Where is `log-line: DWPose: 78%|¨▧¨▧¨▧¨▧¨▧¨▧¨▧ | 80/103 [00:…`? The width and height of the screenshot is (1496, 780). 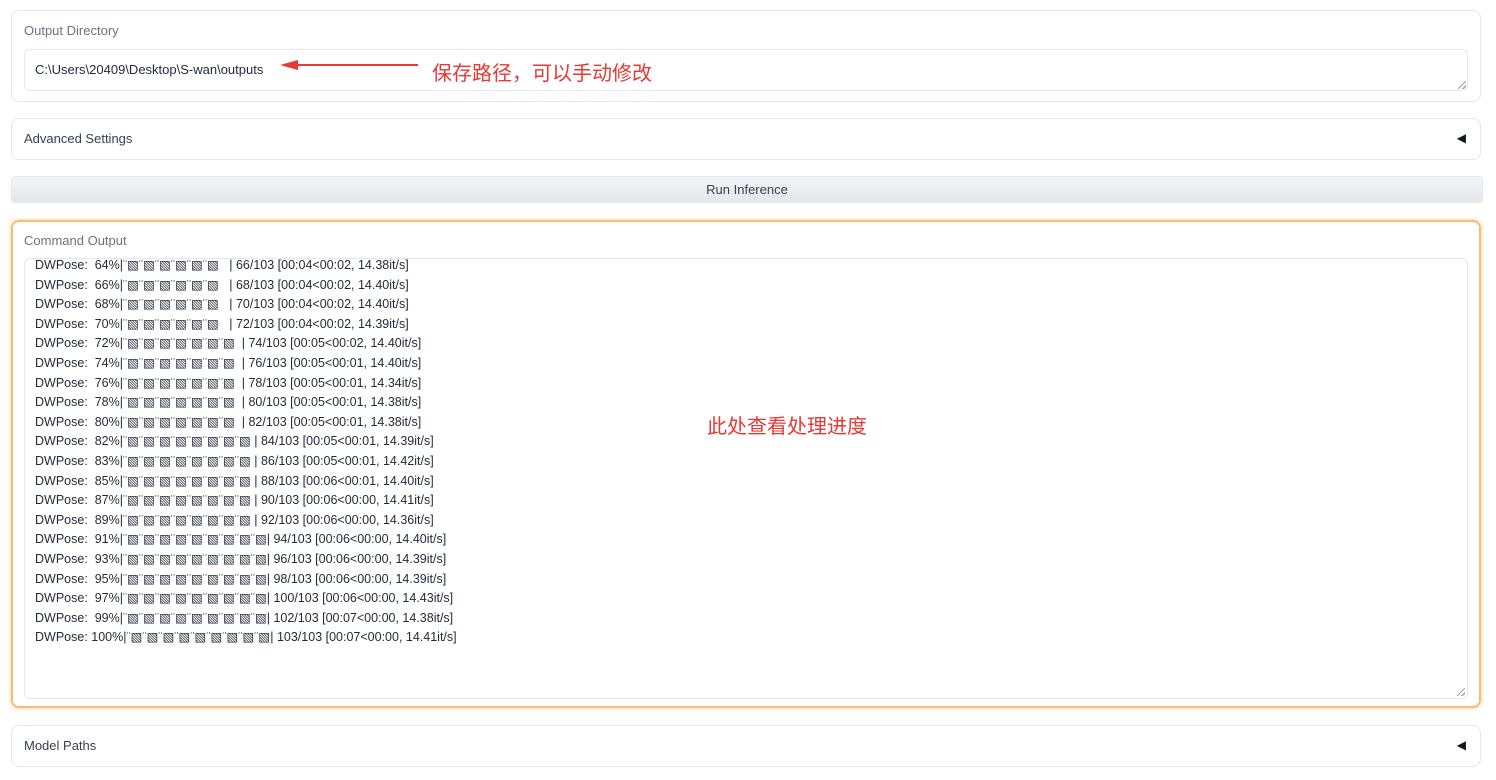
log-line: DWPose: 78%|¨▧¨▧¨▧¨▧¨▧¨▧¨▧ | 80/103 [00:… is located at coordinates (228, 402).